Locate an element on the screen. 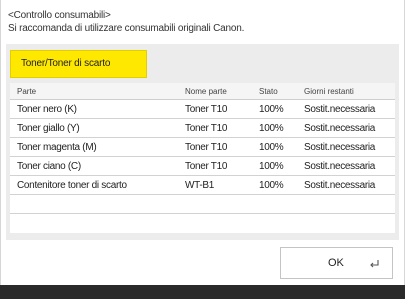 The height and width of the screenshot is (299, 405). cell-part: Contenitore toner di scarto is located at coordinates (72, 185).